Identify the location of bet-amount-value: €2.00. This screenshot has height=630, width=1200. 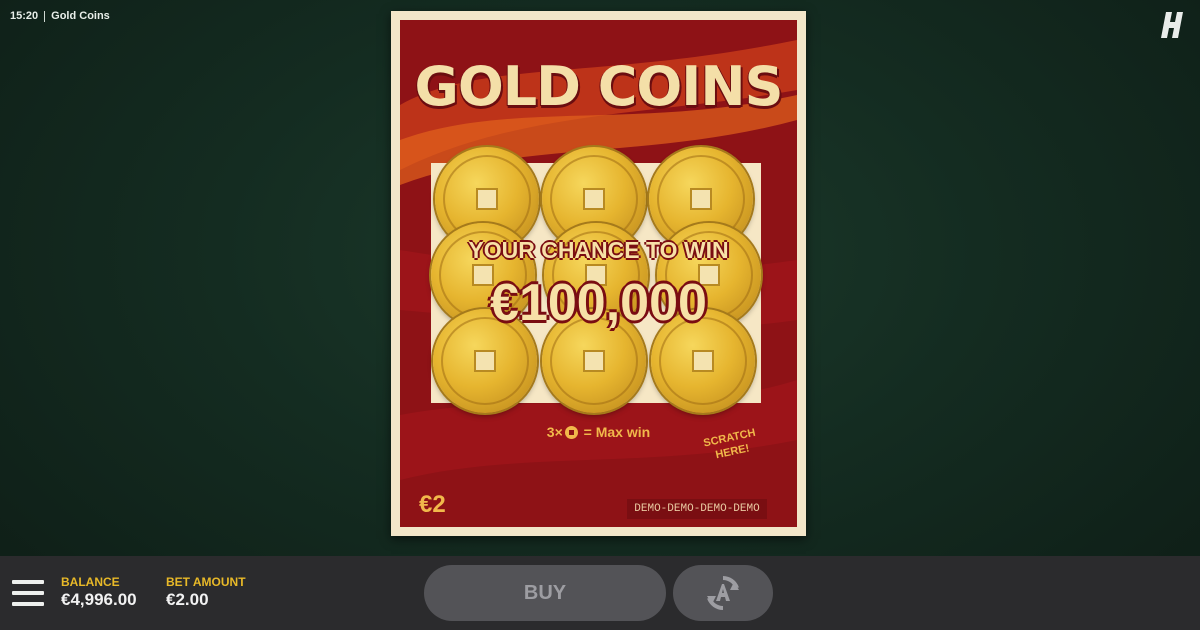
(187, 599).